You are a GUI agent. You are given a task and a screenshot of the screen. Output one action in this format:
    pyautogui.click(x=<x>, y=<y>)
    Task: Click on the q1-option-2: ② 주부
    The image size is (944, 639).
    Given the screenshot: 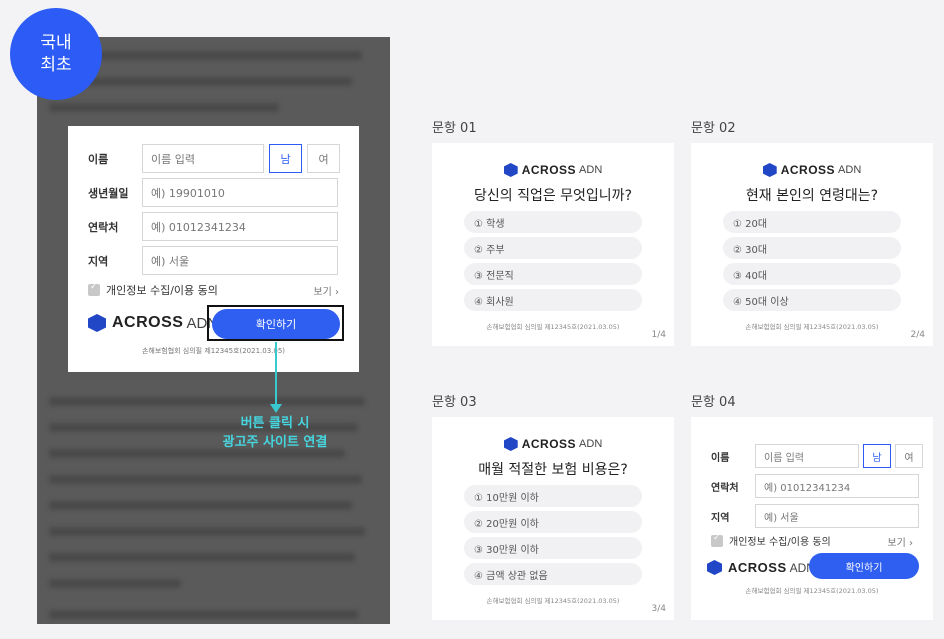 What is the action you would take?
    pyautogui.click(x=553, y=248)
    